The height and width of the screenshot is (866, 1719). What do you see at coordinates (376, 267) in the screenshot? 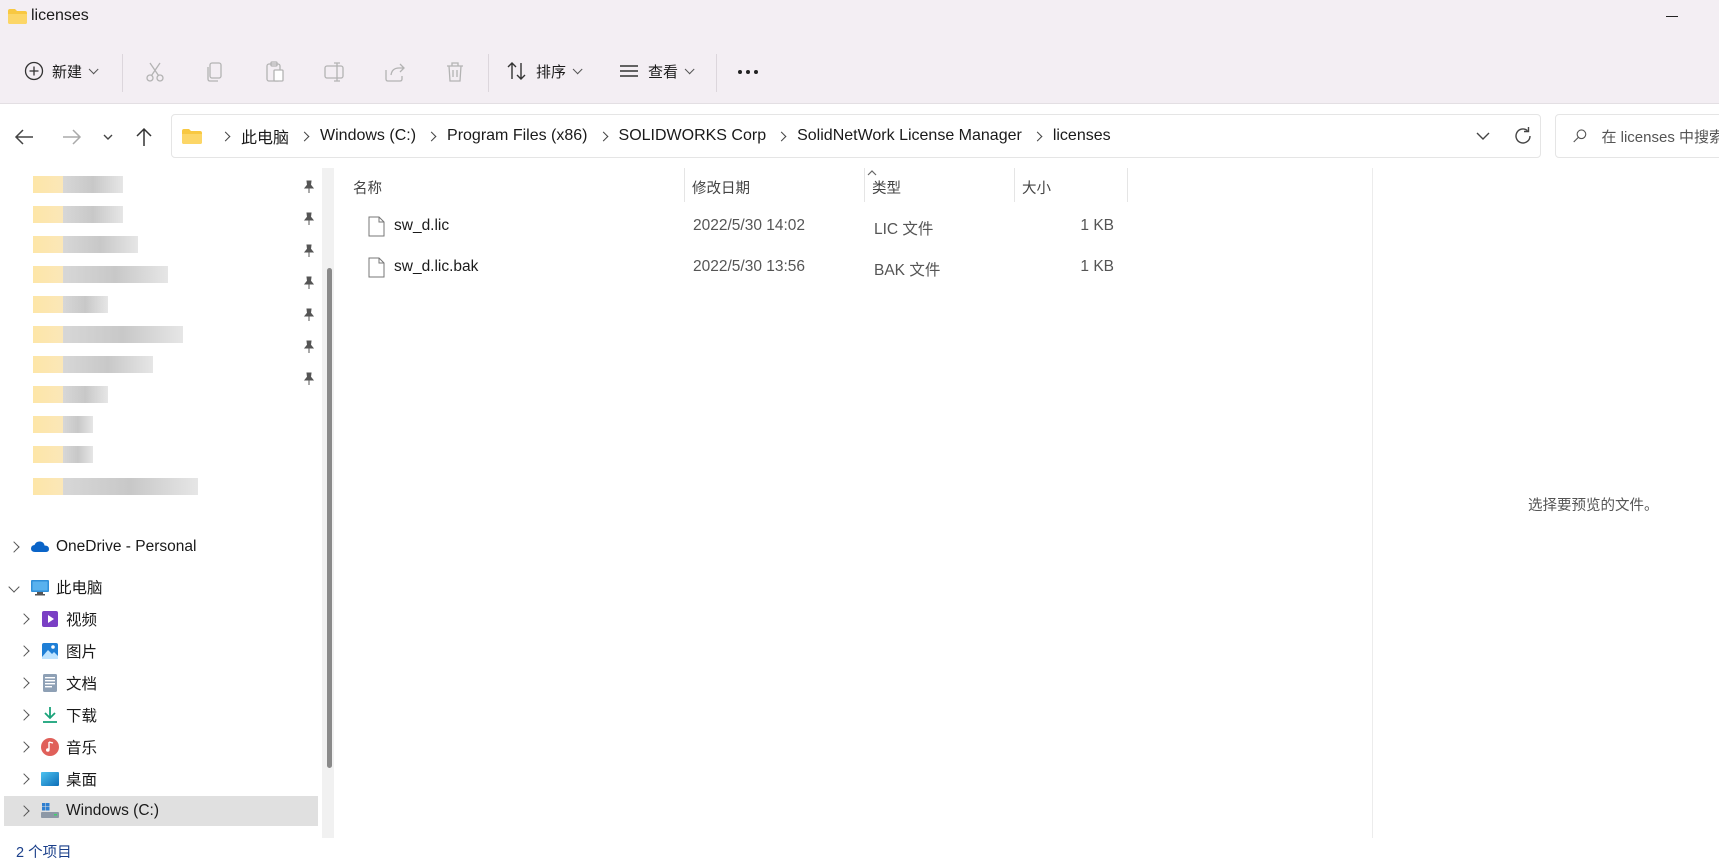
I see `file-icon` at bounding box center [376, 267].